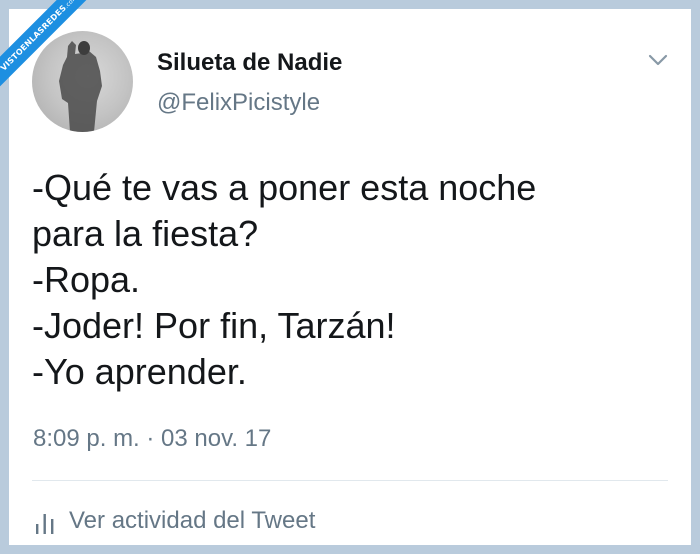  What do you see at coordinates (145, 233) in the screenshot?
I see `tweet-line: para la fiesta?` at bounding box center [145, 233].